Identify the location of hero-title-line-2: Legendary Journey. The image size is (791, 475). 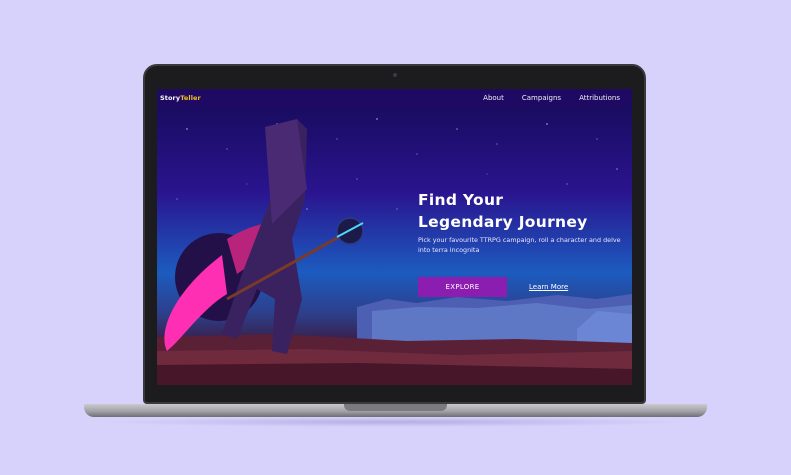
(503, 222).